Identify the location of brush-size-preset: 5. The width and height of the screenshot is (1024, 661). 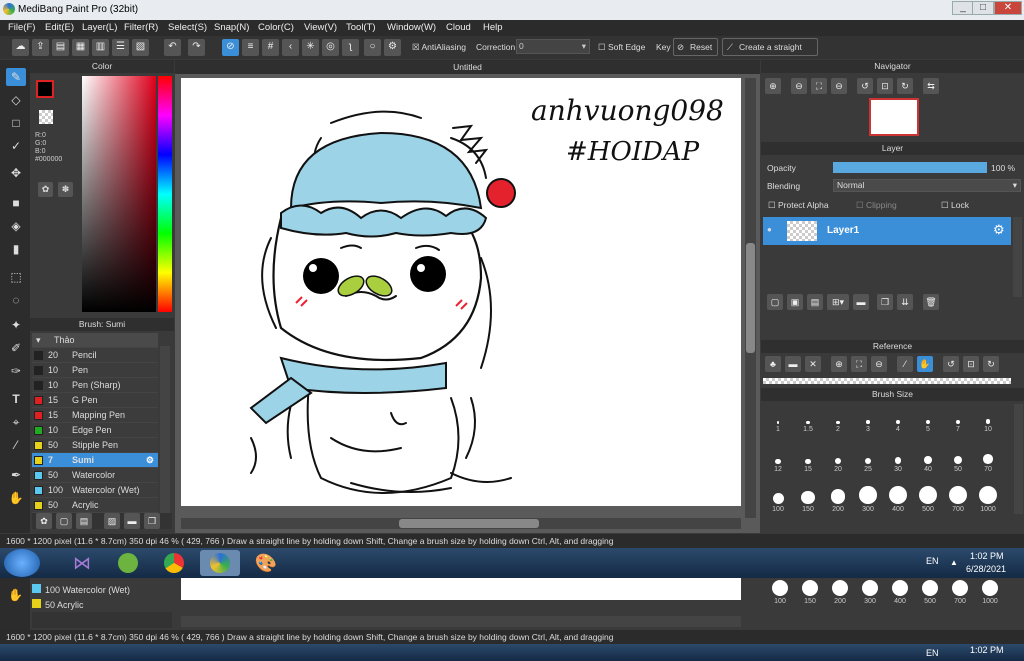
(928, 418).